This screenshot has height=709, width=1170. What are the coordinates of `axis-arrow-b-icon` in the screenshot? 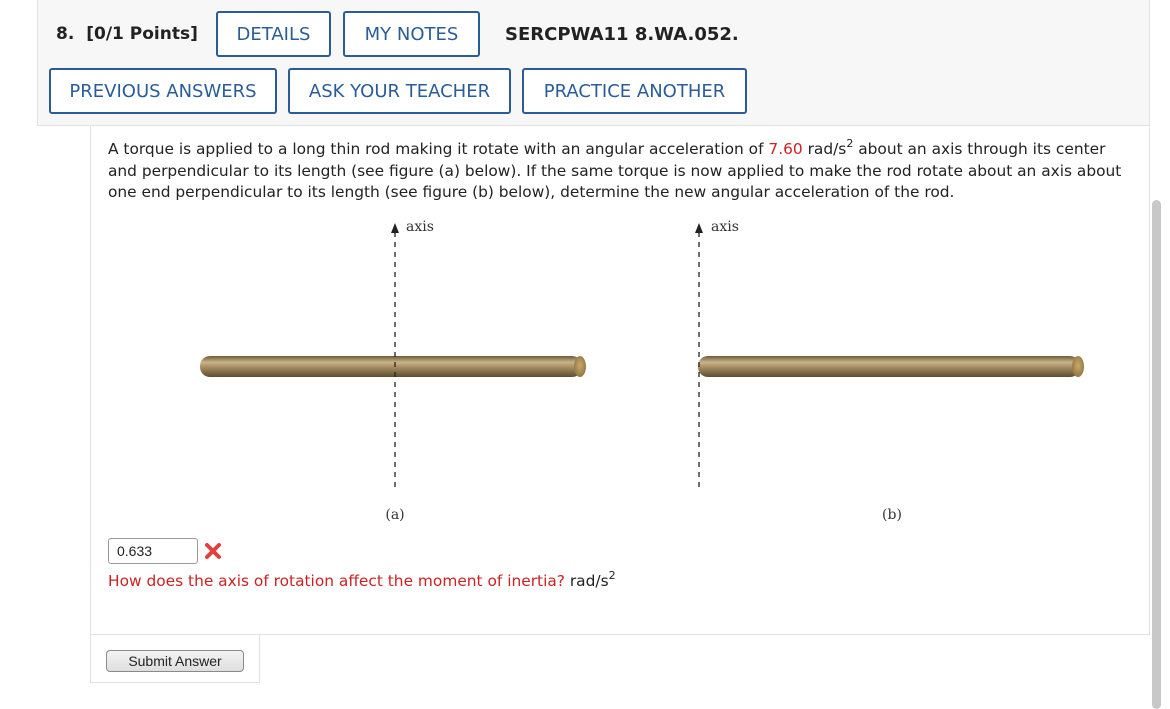 It's located at (699, 228).